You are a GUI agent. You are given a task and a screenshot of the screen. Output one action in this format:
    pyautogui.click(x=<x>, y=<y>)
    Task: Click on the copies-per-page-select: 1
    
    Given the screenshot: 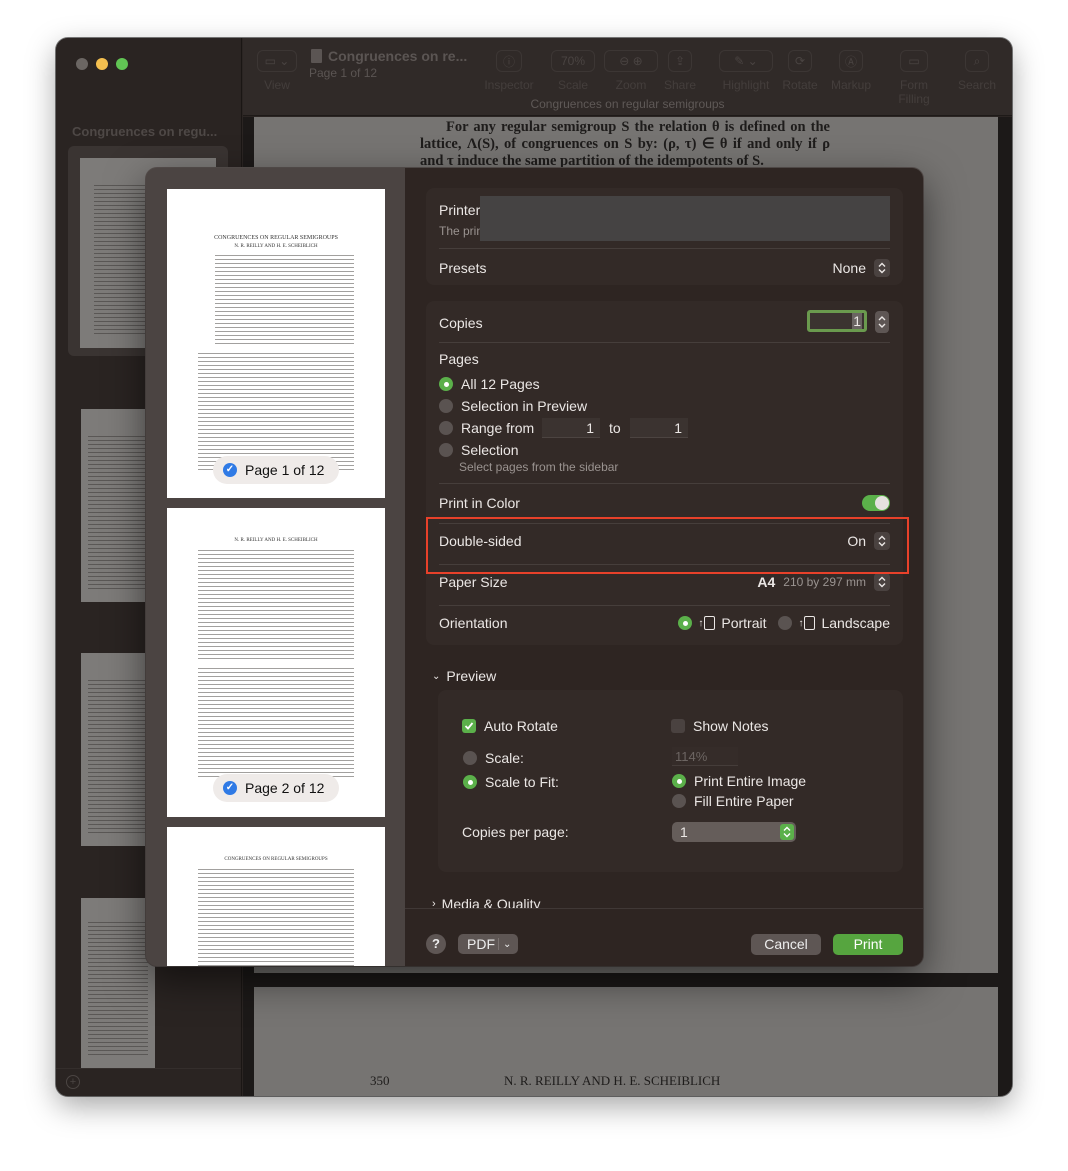 What is the action you would take?
    pyautogui.click(x=734, y=832)
    